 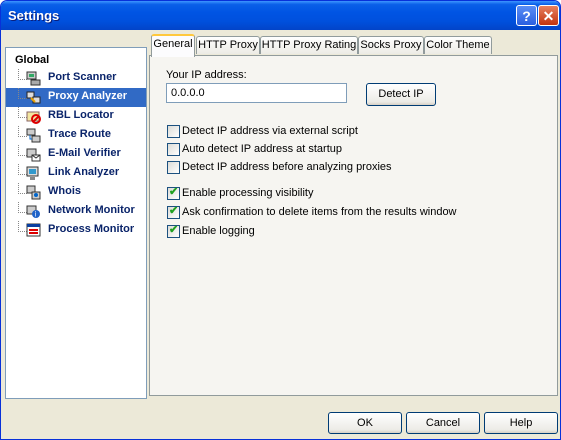 I want to click on sidebar-item-trace-route: Trace Route, so click(x=76, y=135).